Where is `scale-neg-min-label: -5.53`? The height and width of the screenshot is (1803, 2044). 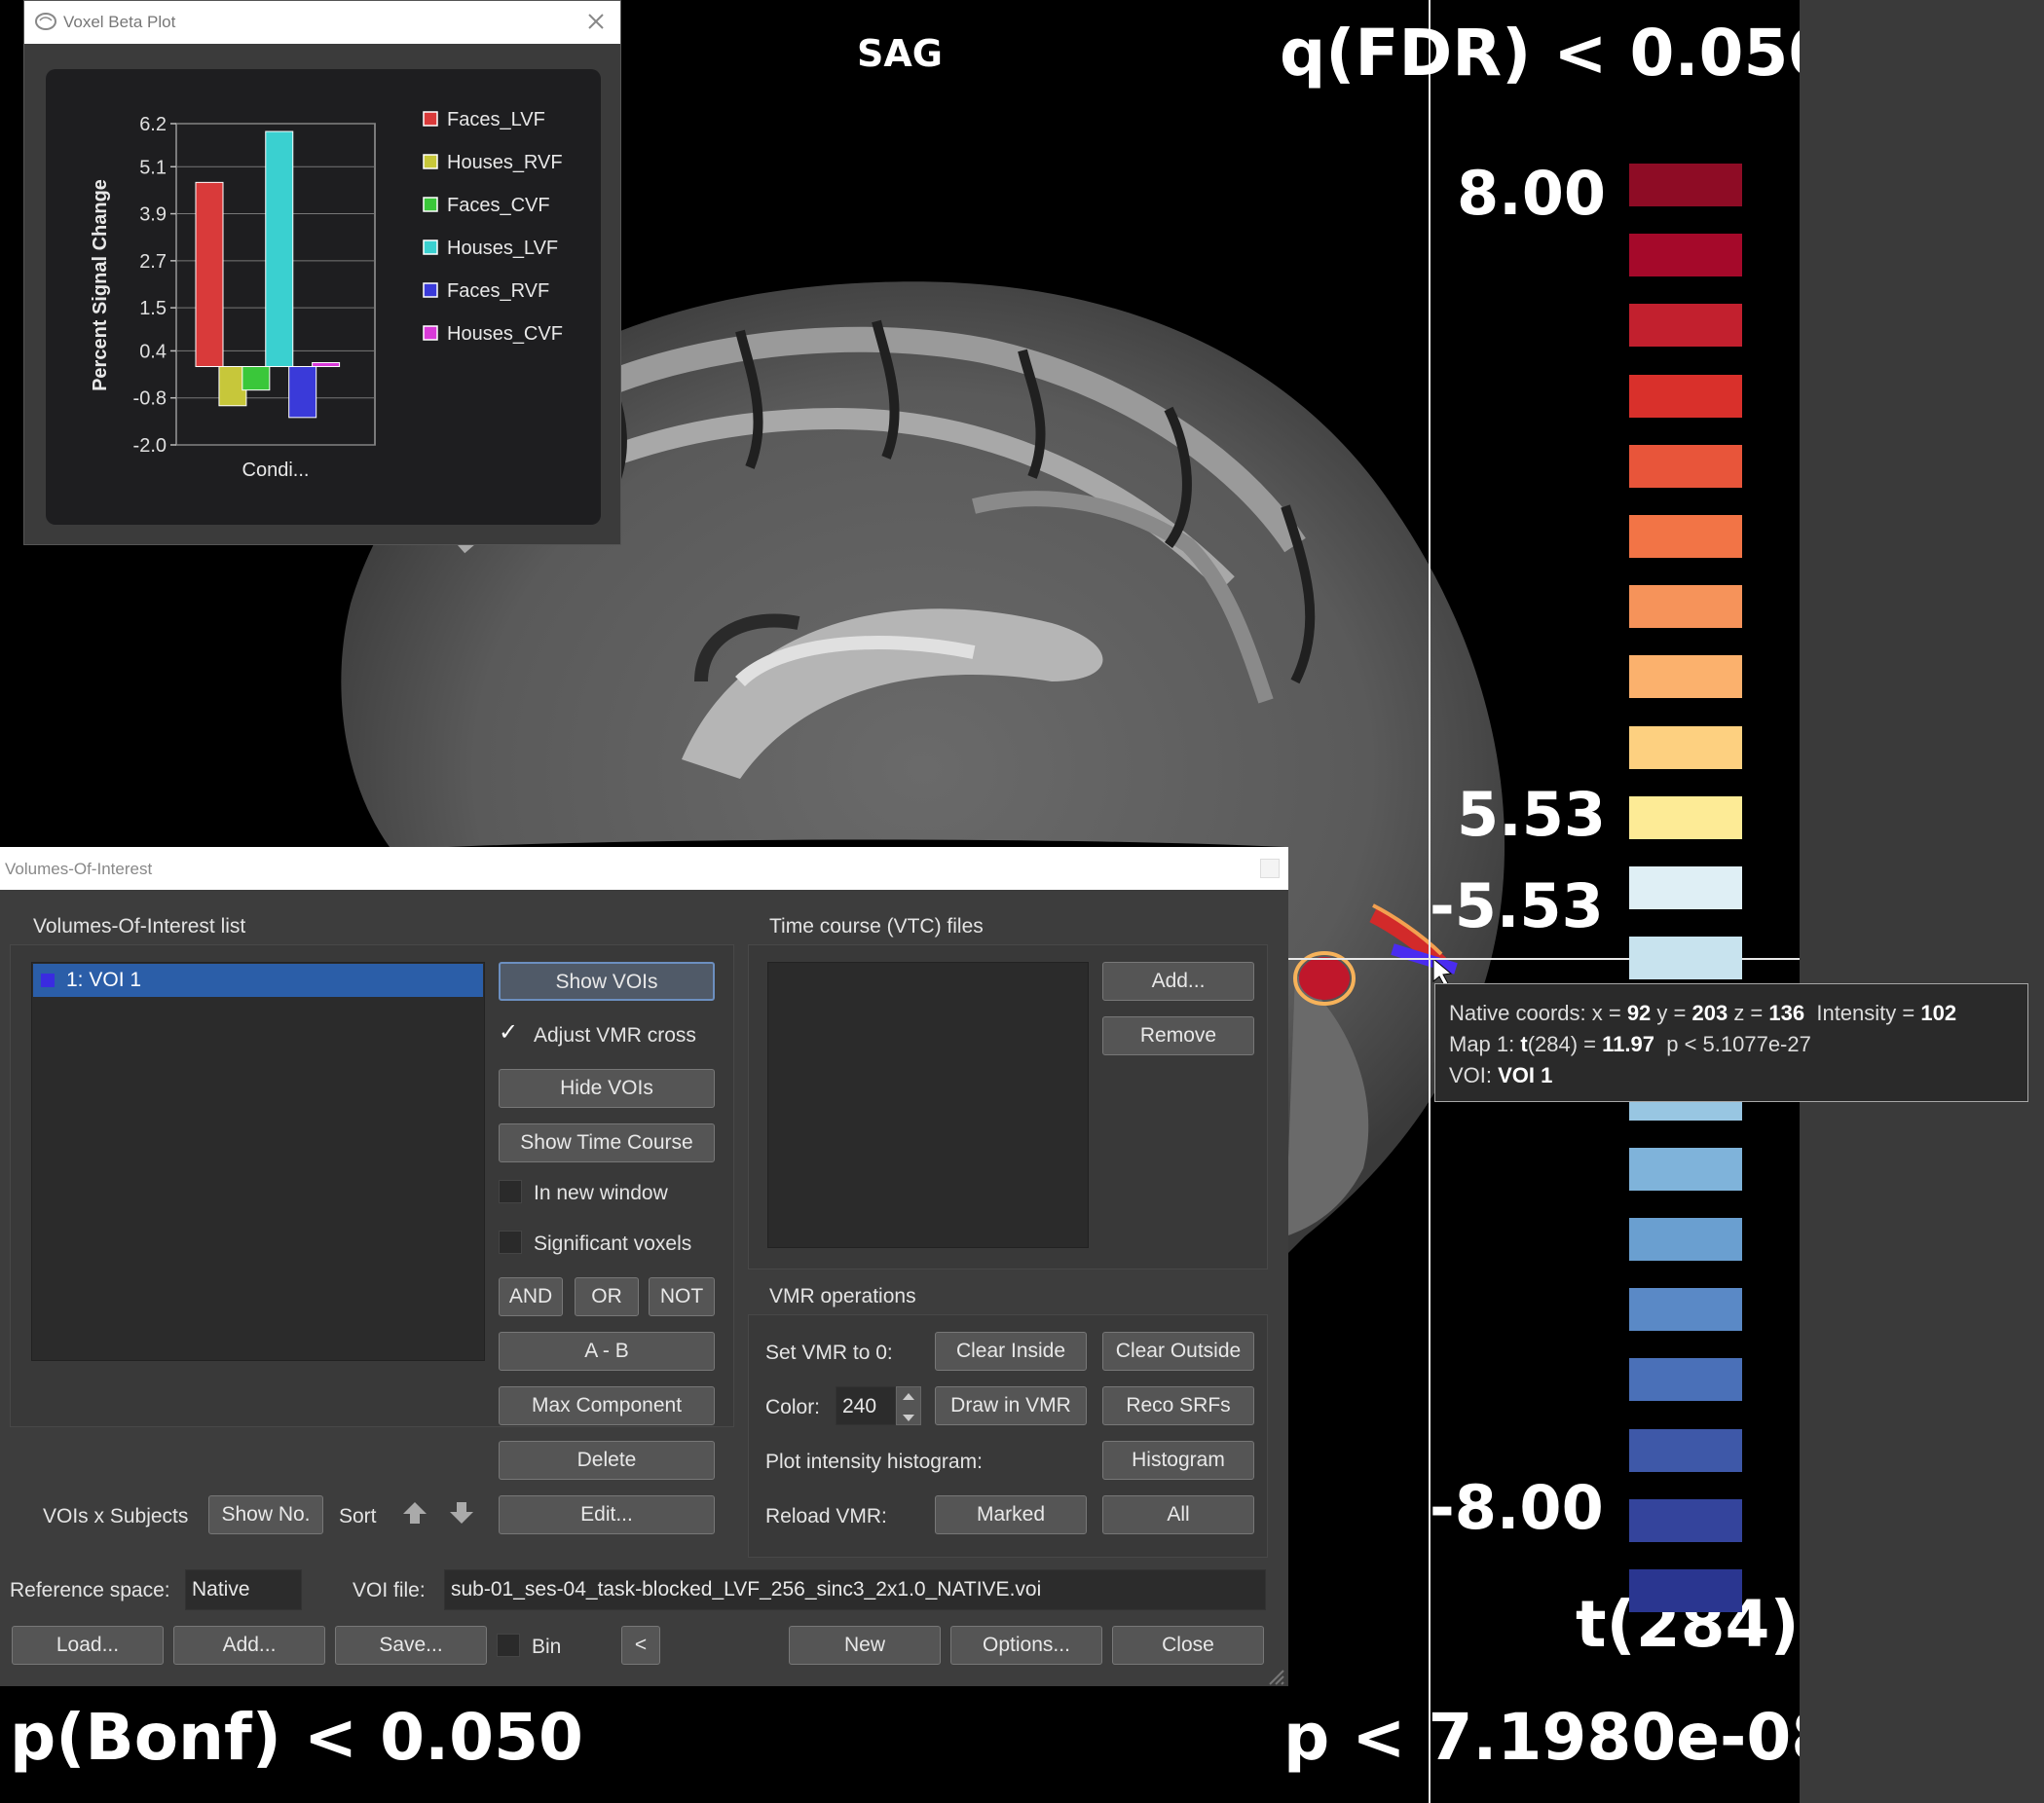
scale-neg-min-label: -5.53 is located at coordinates (1517, 905).